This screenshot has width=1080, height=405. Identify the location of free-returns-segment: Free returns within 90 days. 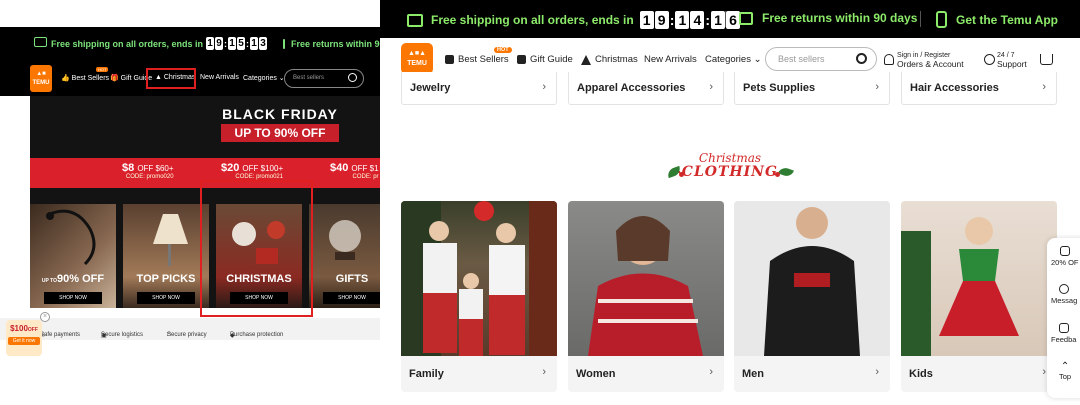
(828, 18).